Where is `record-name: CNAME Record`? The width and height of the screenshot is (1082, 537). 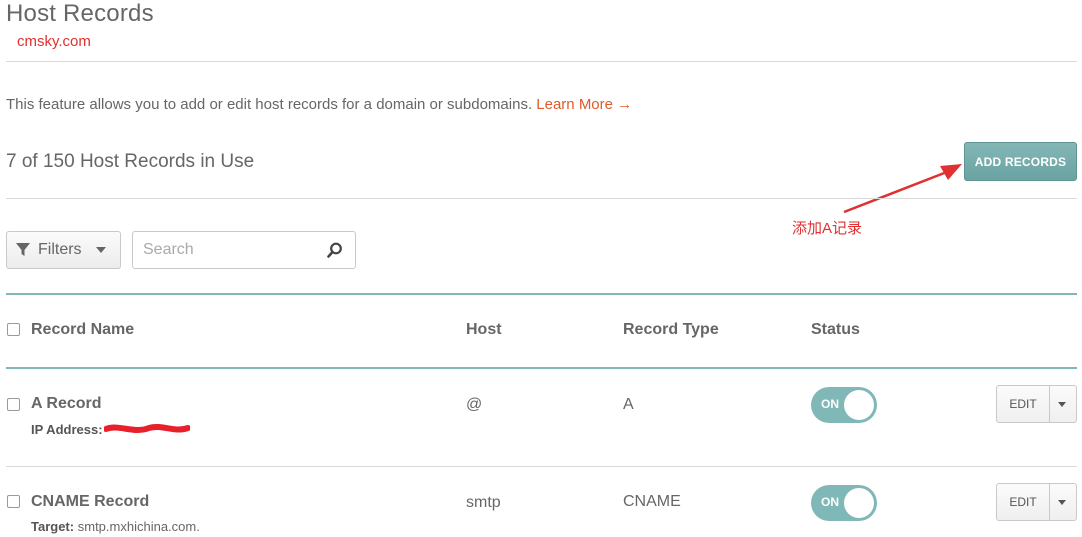 record-name: CNAME Record is located at coordinates (90, 501).